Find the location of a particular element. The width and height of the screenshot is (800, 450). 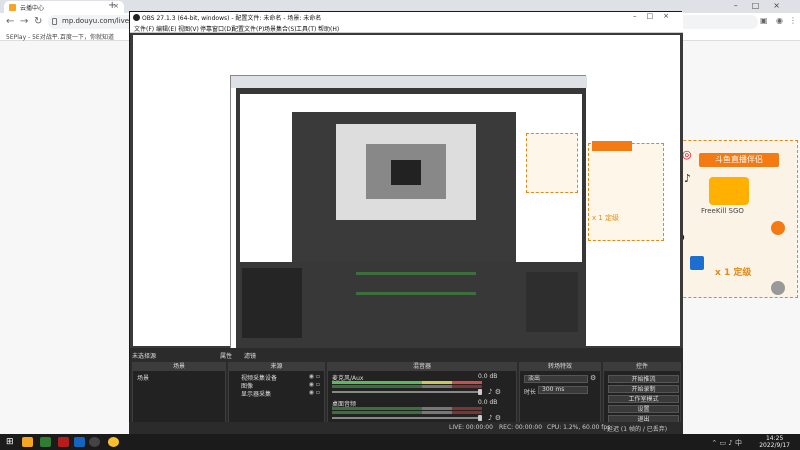

forward-icon: → is located at coordinates (24, 21).